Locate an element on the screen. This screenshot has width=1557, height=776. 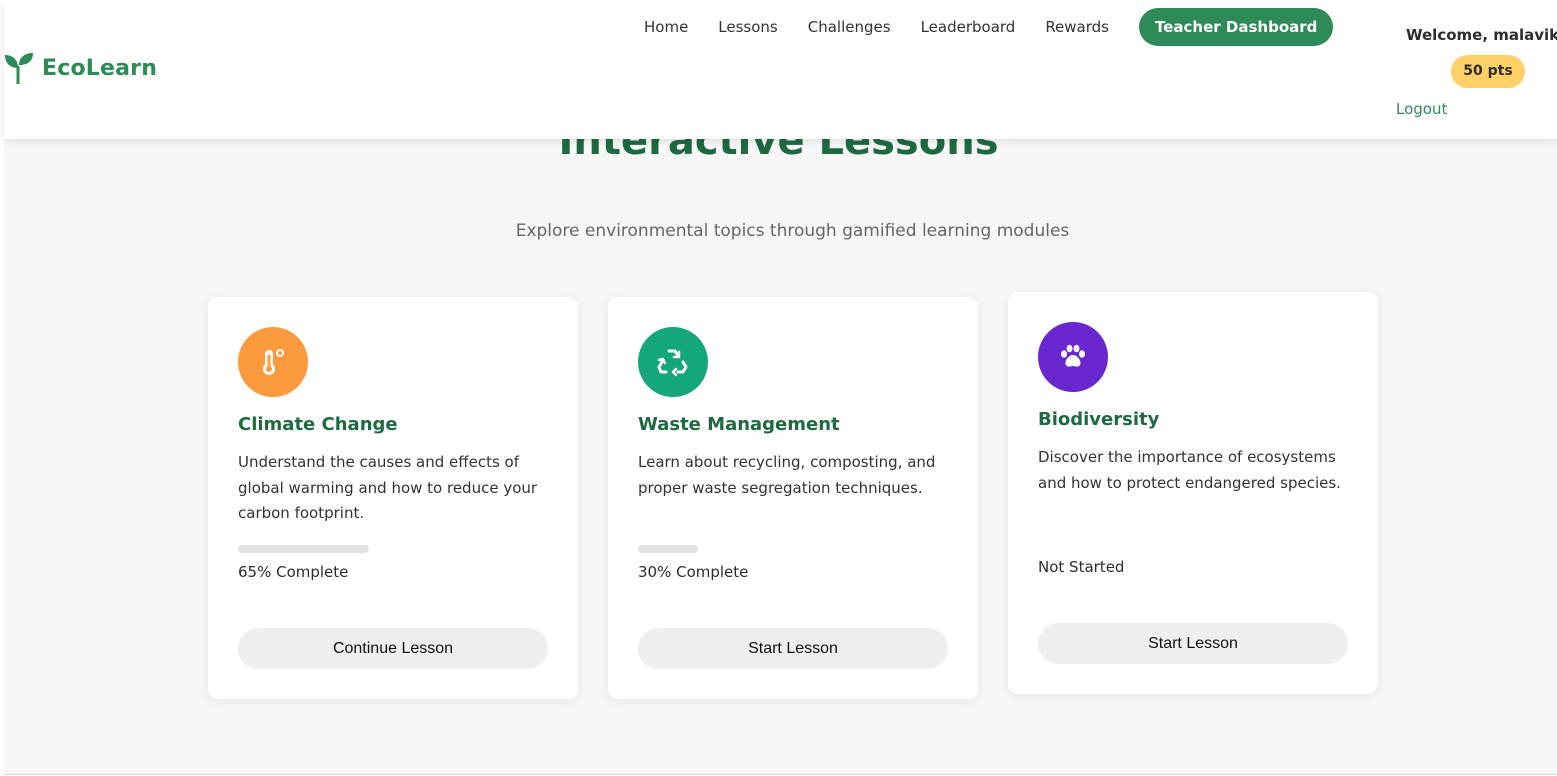
nav-challenges: Challenges is located at coordinates (849, 27).